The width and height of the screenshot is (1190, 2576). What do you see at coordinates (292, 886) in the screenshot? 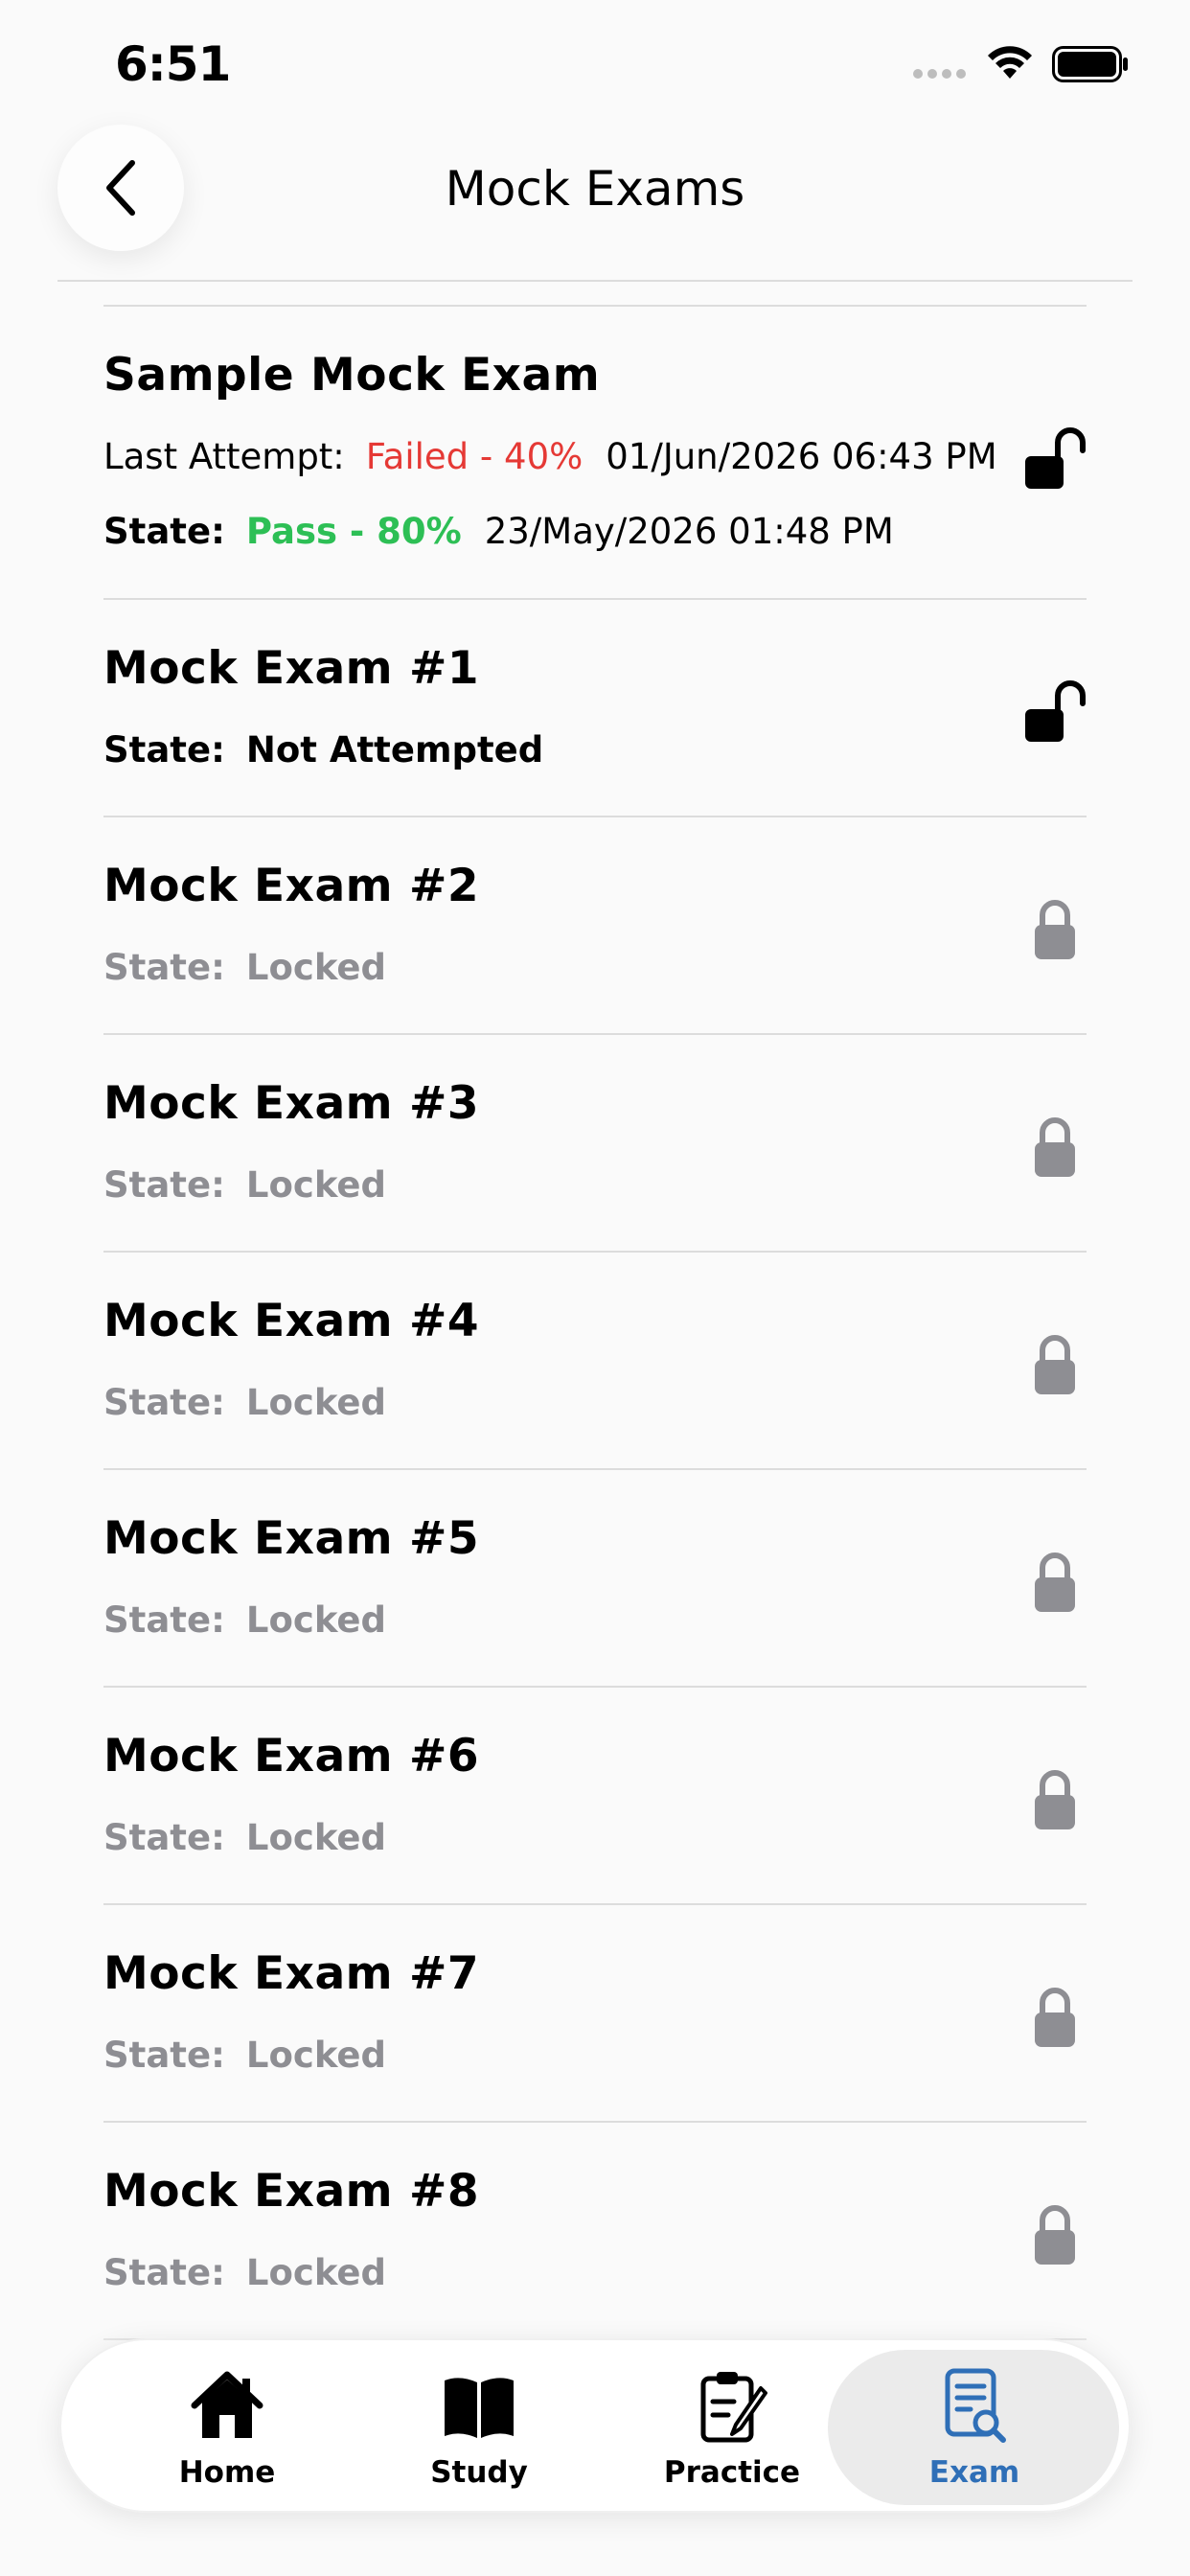
I see `exam-title: Mock Exam #2` at bounding box center [292, 886].